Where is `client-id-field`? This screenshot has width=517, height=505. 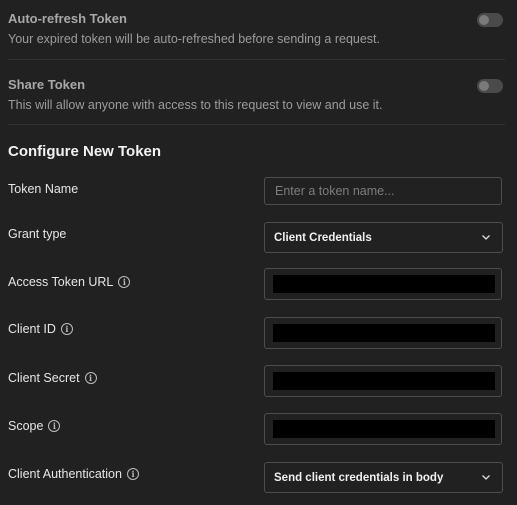
client-id-field is located at coordinates (383, 333).